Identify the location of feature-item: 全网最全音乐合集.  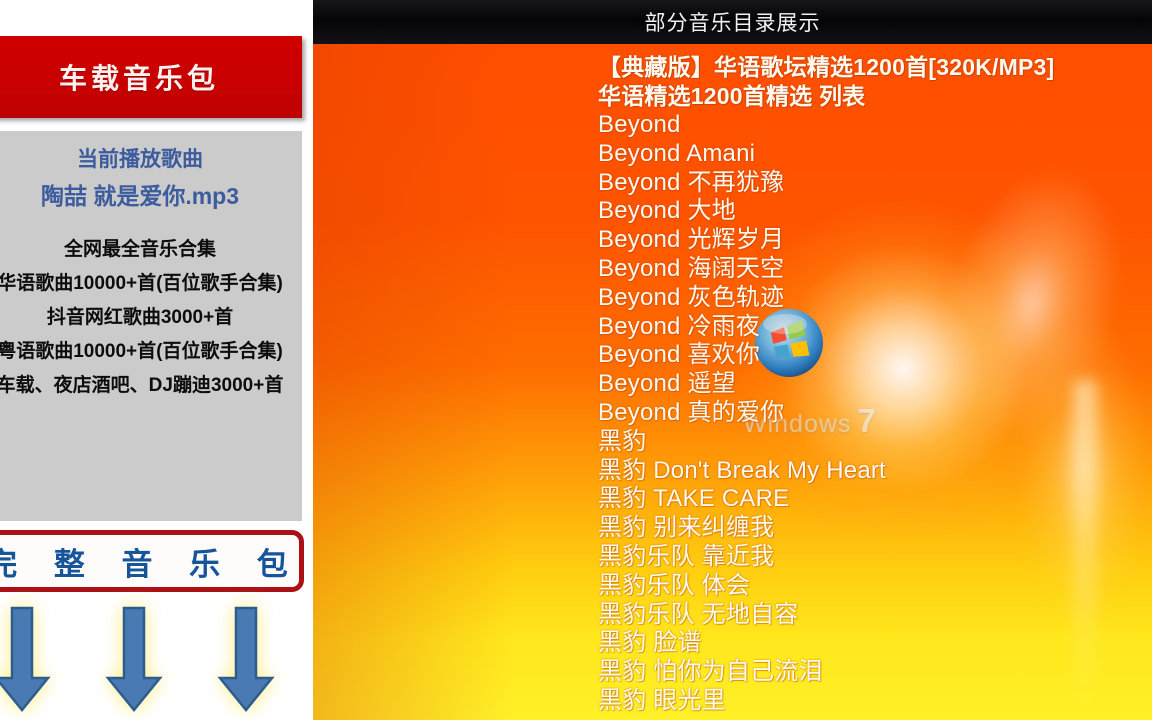
(139, 249).